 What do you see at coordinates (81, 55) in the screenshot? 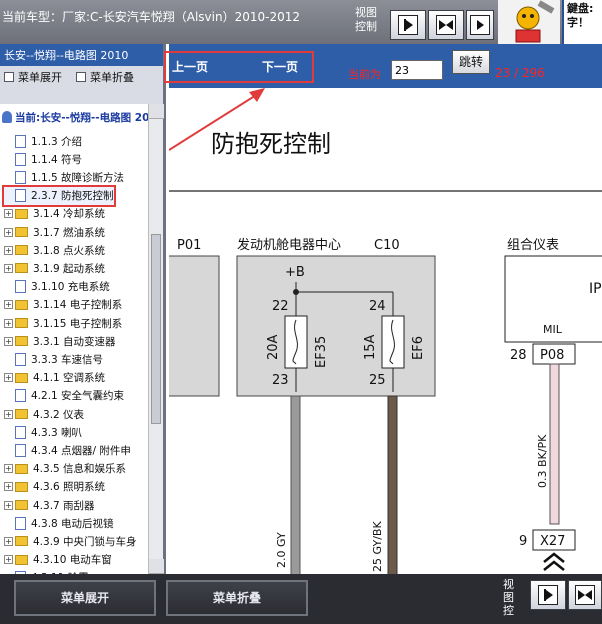
I see `tree-title: 长安--悦翔--电路图 2010` at bounding box center [81, 55].